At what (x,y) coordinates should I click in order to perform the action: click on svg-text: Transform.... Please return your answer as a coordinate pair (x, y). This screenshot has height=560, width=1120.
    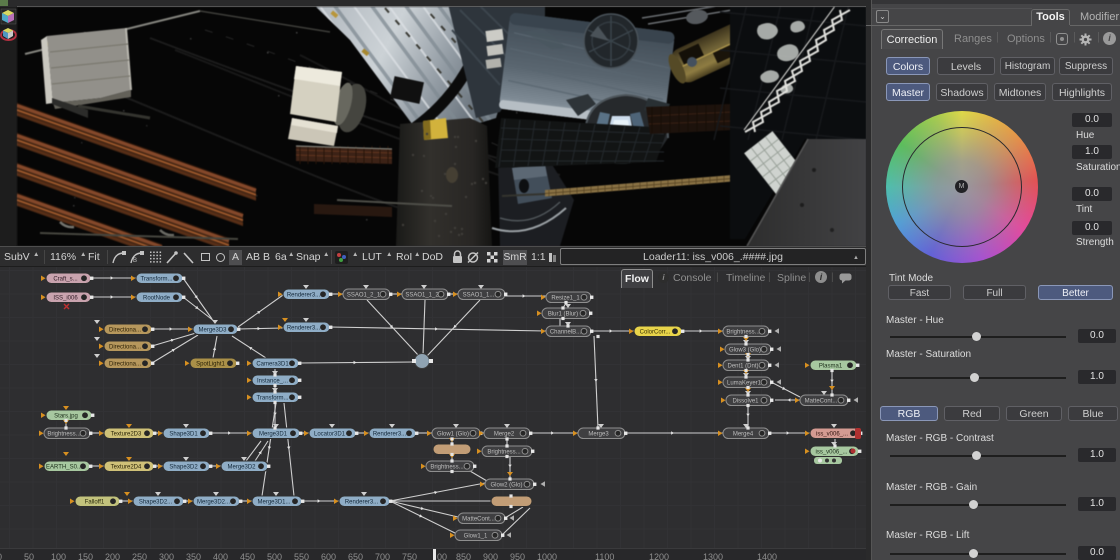
    Looking at the image, I should click on (272, 398).